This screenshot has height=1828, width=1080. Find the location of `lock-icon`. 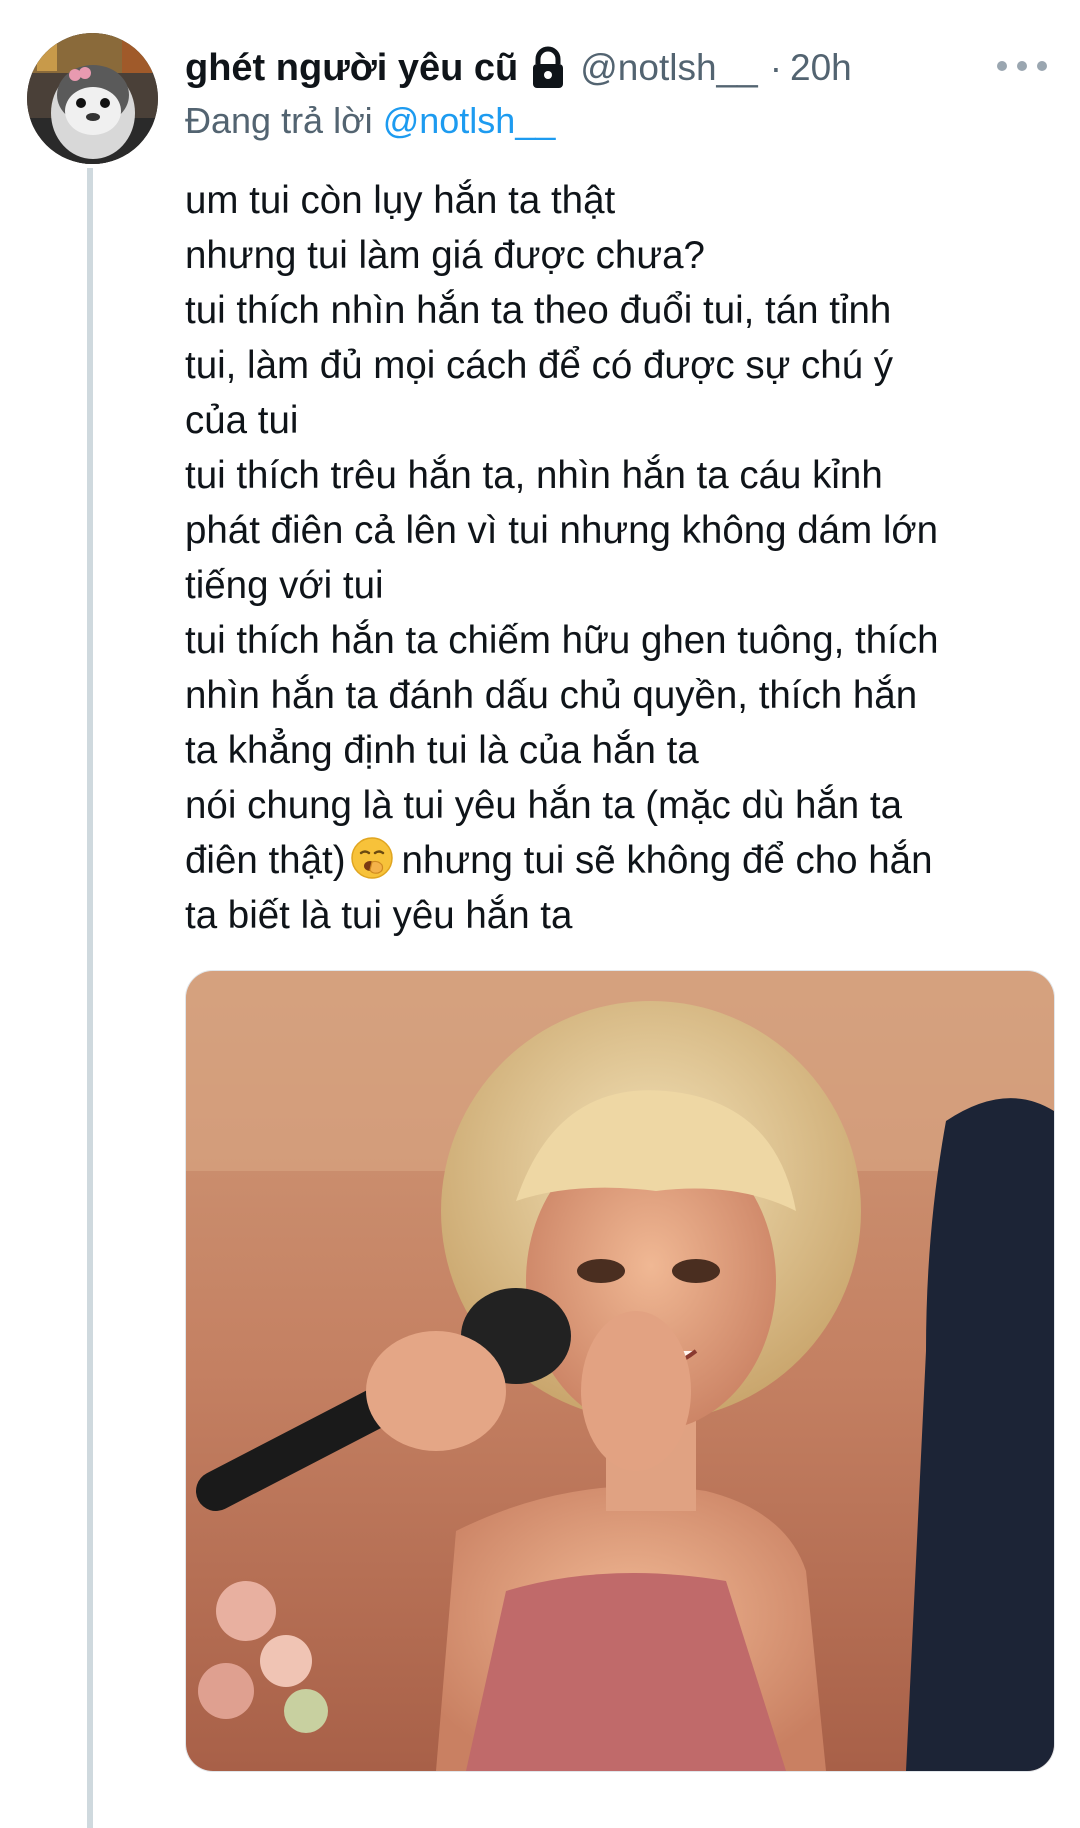

lock-icon is located at coordinates (548, 68).